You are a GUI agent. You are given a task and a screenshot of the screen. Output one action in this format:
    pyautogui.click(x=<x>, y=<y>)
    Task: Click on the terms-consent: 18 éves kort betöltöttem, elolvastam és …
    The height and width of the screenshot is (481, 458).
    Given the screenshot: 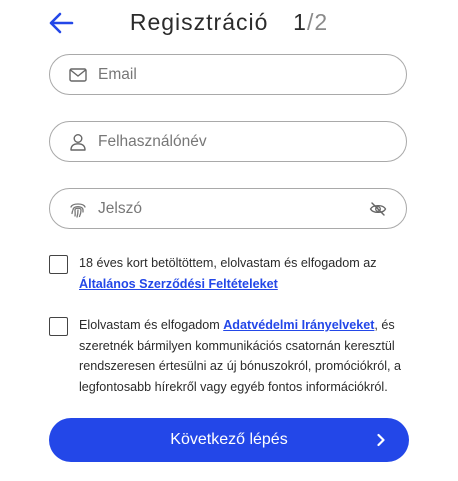 What is the action you would take?
    pyautogui.click(x=234, y=273)
    